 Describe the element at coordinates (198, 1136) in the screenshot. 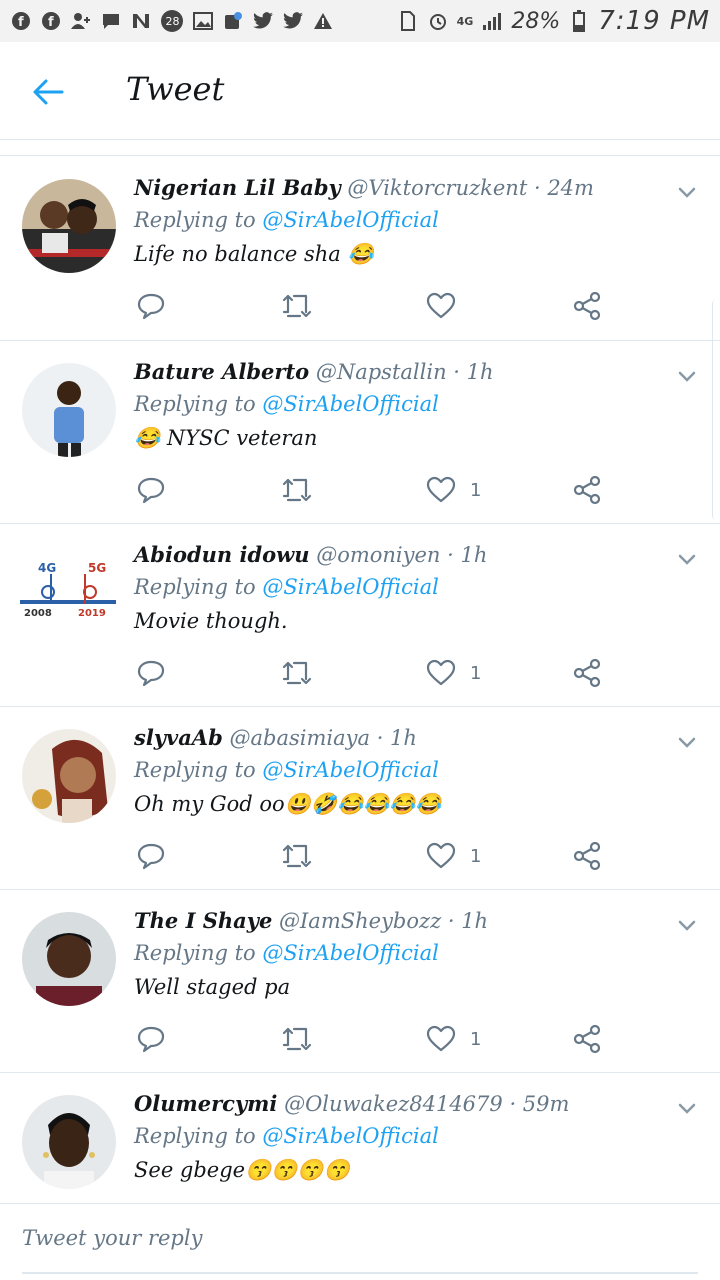

I see `replying-prefix: Replying to` at that location.